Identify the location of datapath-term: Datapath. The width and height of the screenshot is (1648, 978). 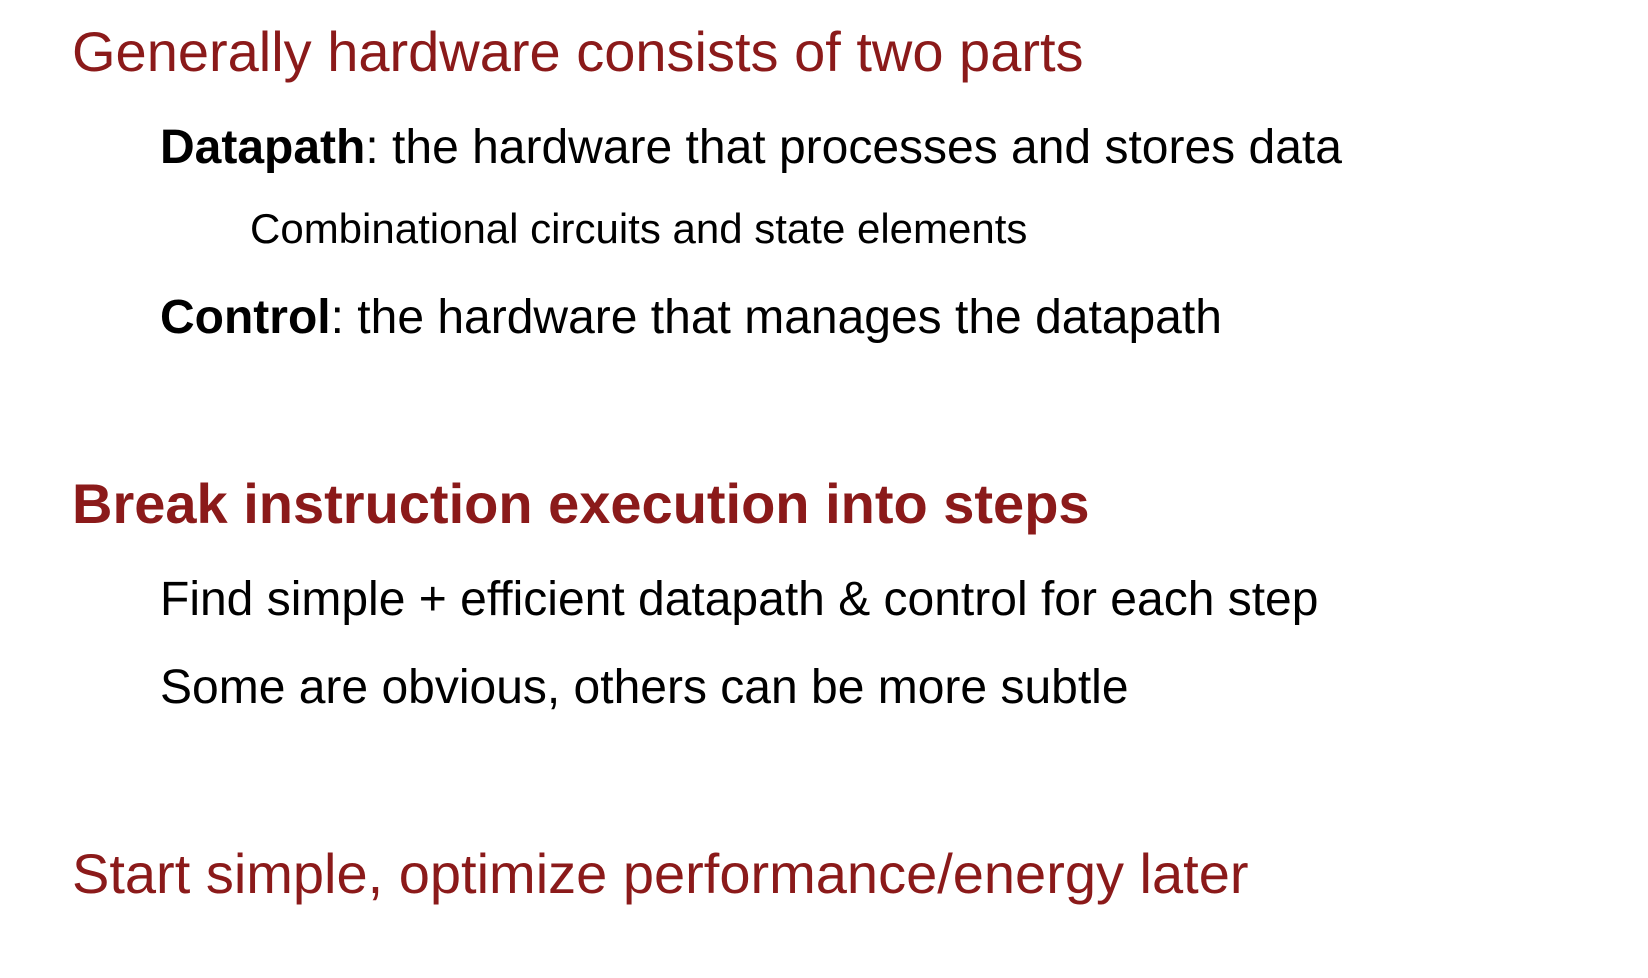
(263, 147).